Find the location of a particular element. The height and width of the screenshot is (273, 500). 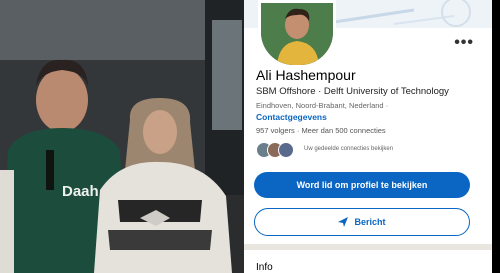

message-button: Bericht is located at coordinates (362, 222).